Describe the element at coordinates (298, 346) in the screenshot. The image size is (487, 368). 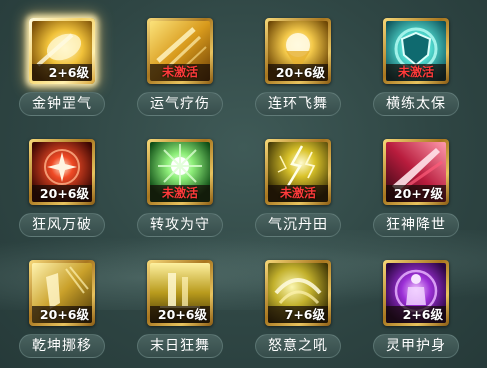
I see `skill-name-label: 怒意之吼` at that location.